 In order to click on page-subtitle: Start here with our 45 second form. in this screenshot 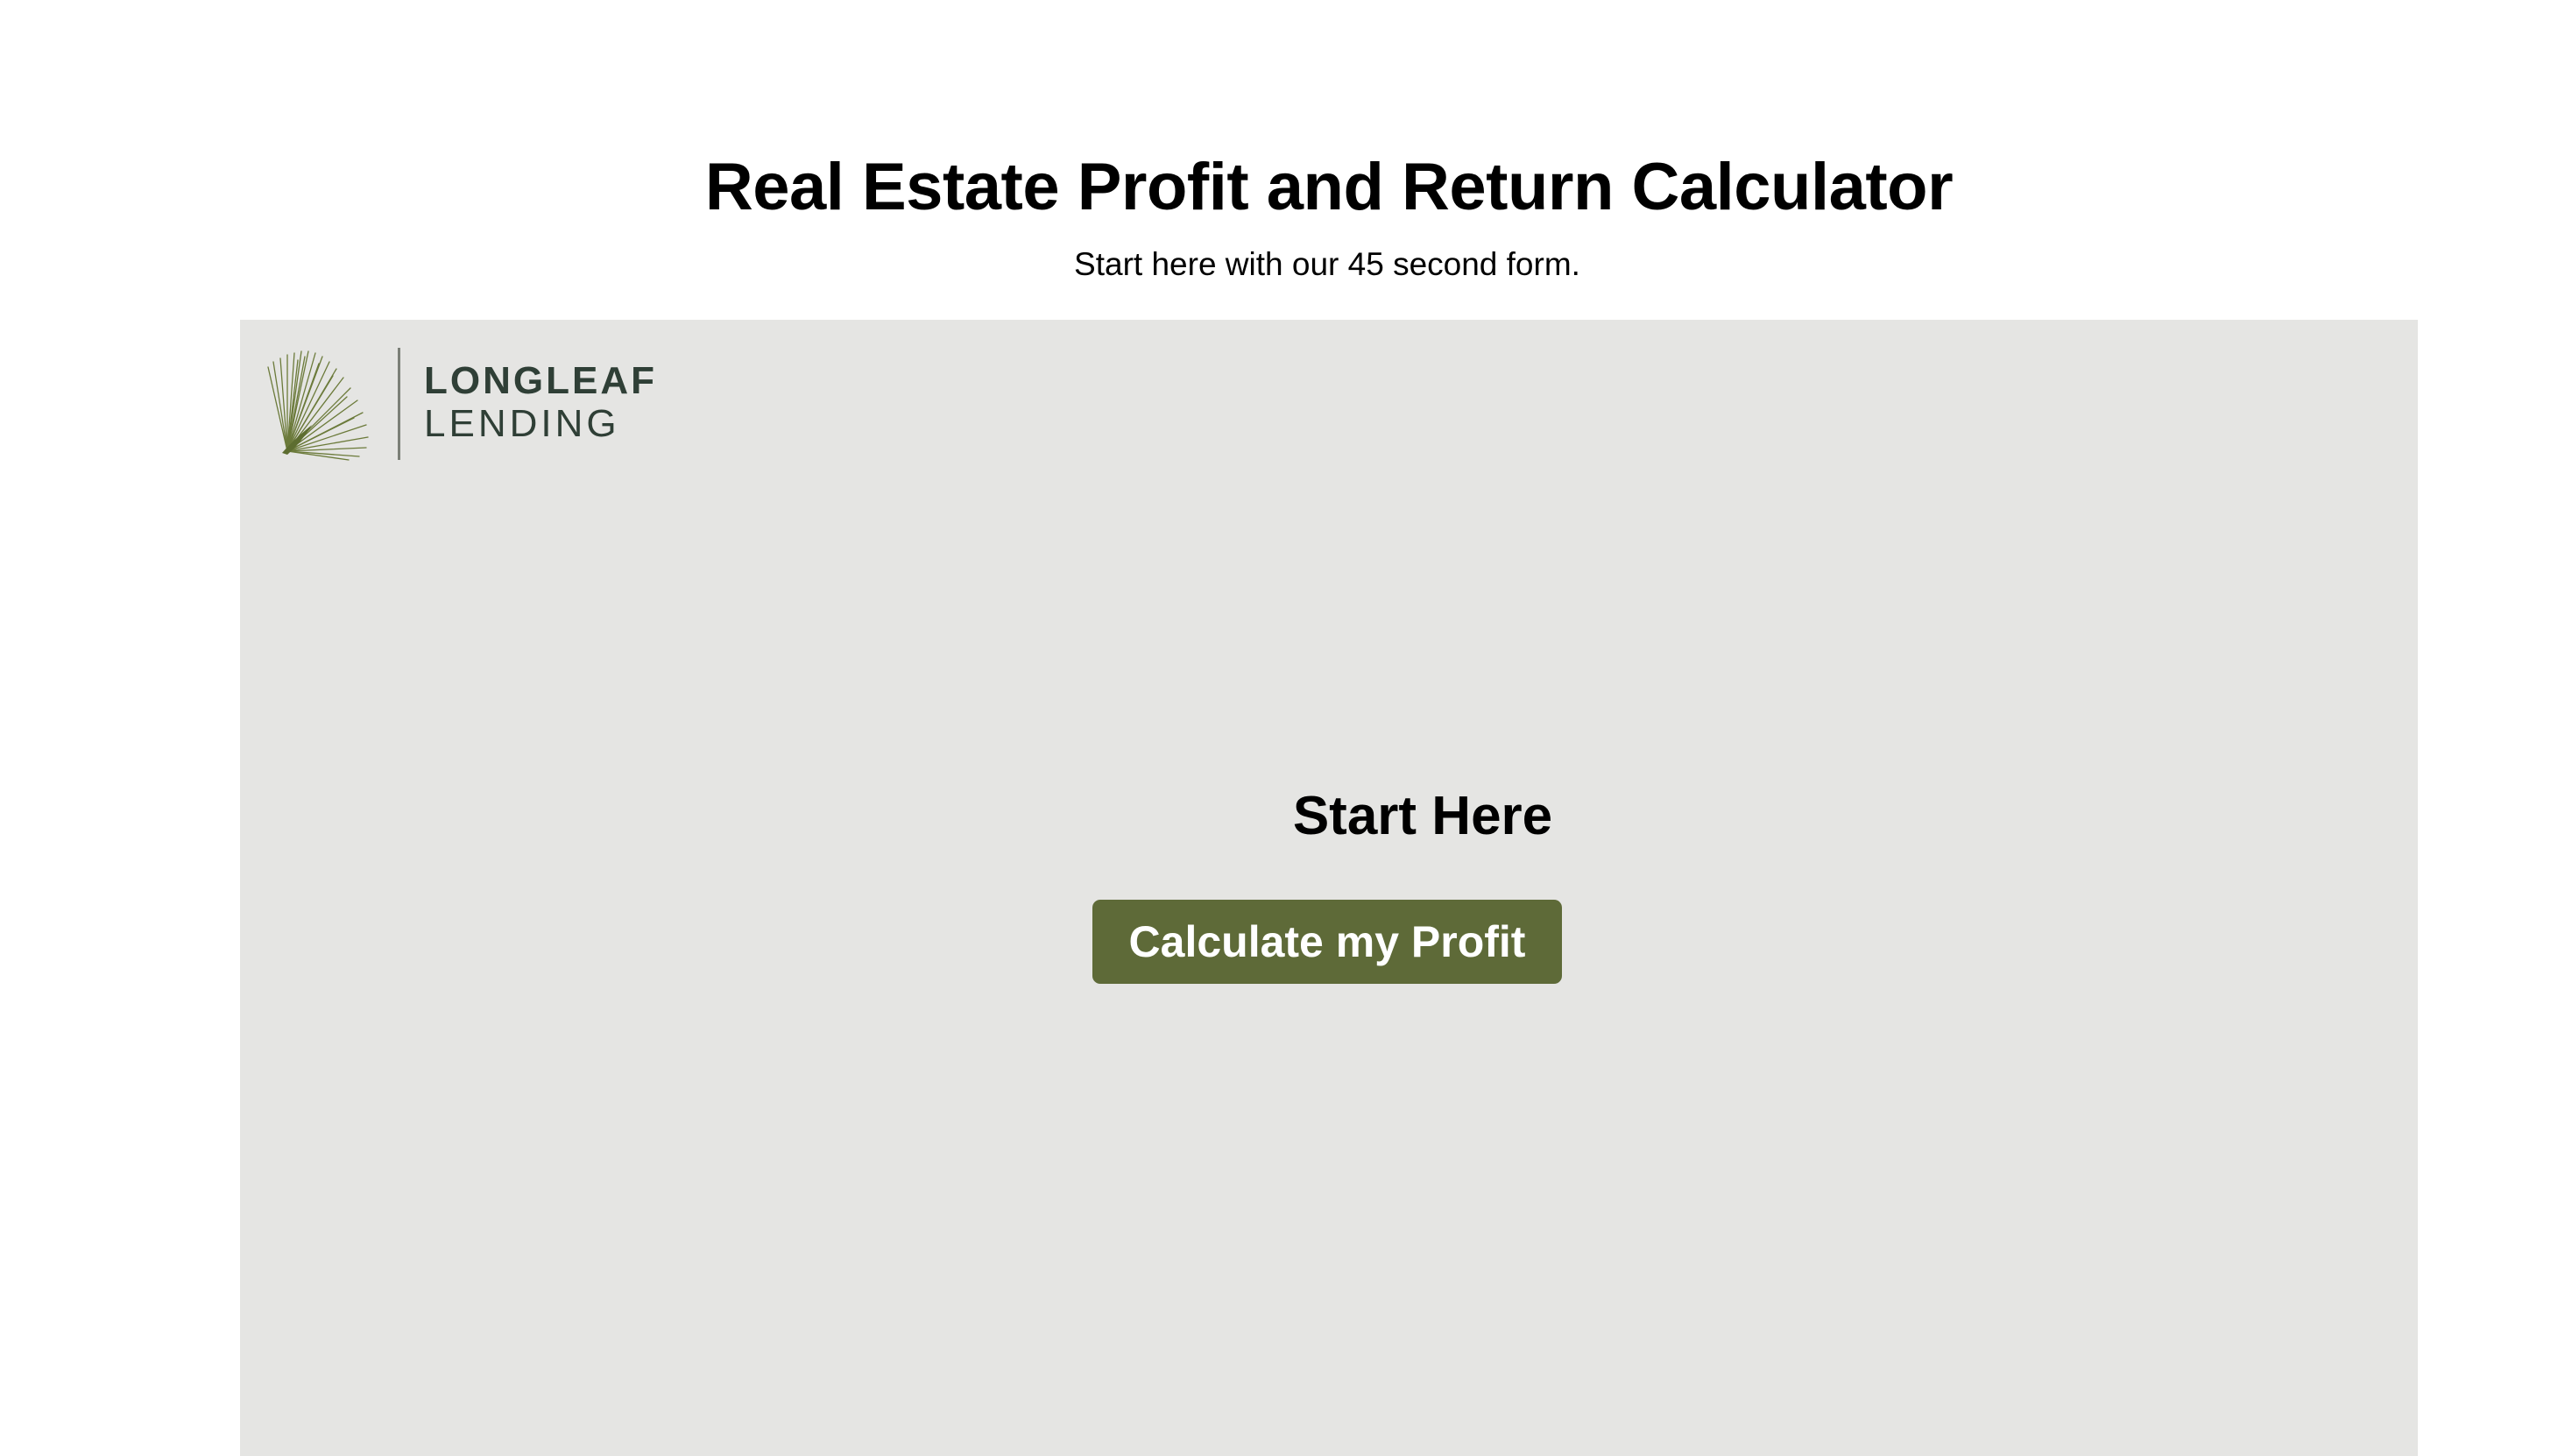, I will do `click(1327, 264)`.